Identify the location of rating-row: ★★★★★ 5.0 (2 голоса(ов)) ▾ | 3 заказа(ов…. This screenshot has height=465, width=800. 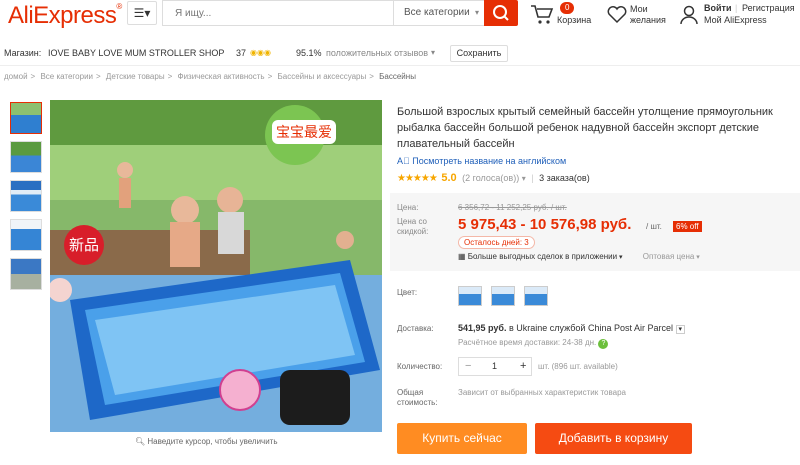
(493, 178).